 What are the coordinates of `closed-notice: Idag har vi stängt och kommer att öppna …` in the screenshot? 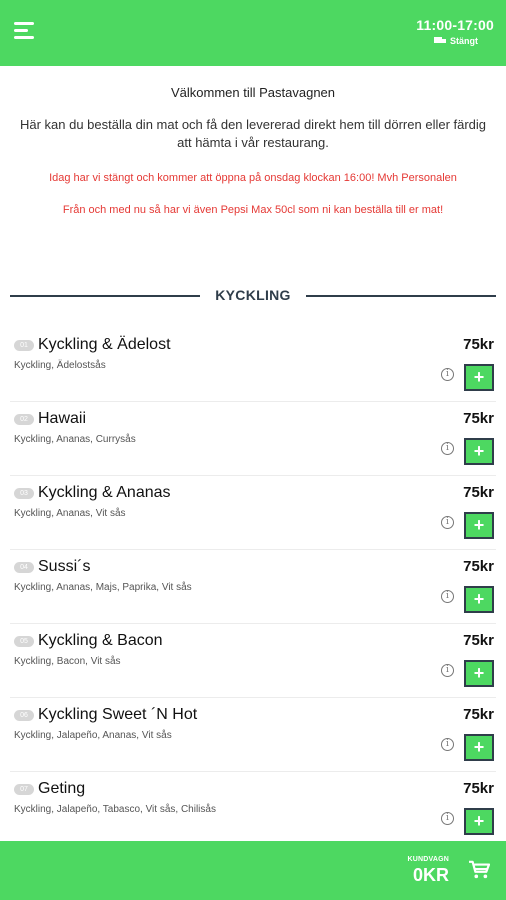 It's located at (253, 178).